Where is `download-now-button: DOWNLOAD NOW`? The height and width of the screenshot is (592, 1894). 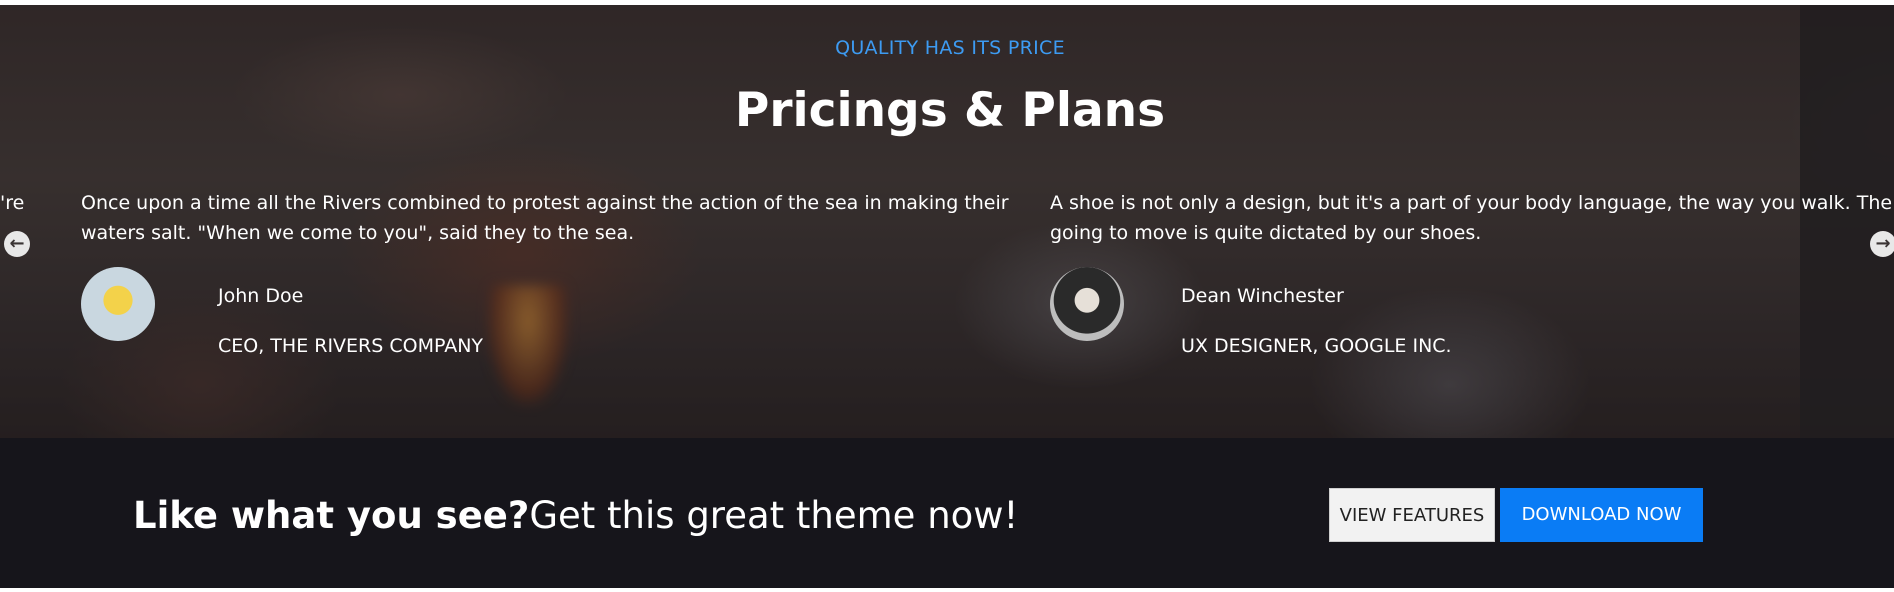 download-now-button: DOWNLOAD NOW is located at coordinates (1601, 515).